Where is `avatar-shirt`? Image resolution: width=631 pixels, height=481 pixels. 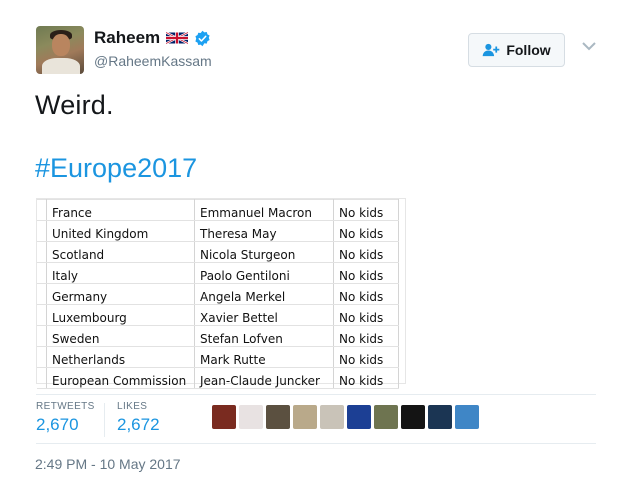
avatar-shirt is located at coordinates (61, 66).